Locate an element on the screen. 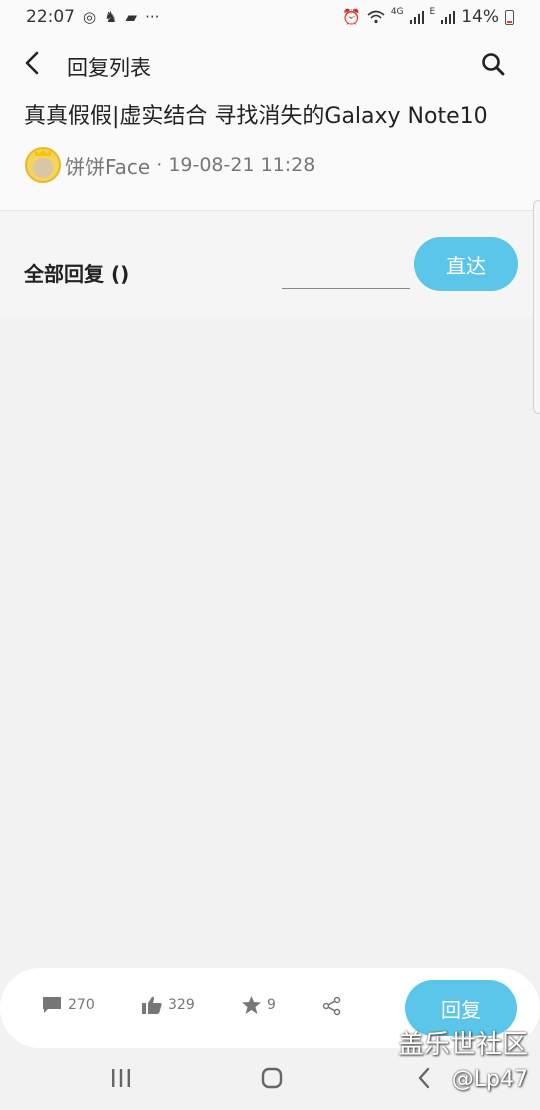 This screenshot has height=1110, width=540. comment-count-button: 270 is located at coordinates (68, 1005).